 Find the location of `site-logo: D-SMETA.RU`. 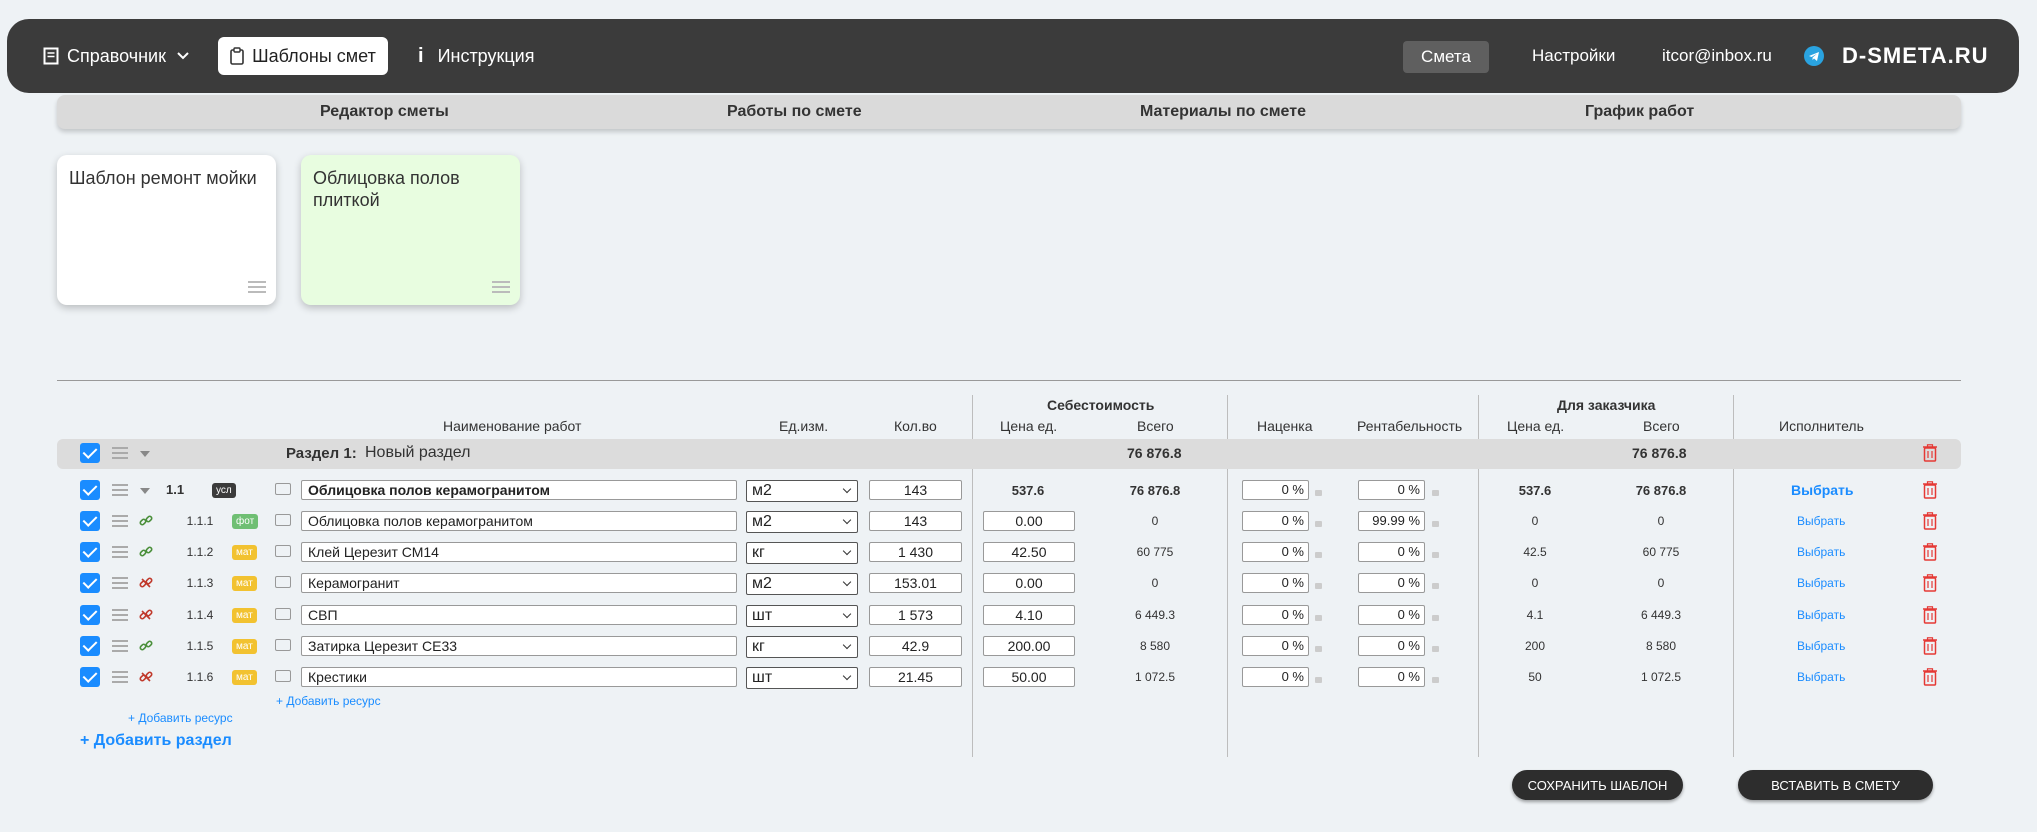

site-logo: D-SMETA.RU is located at coordinates (1915, 56).